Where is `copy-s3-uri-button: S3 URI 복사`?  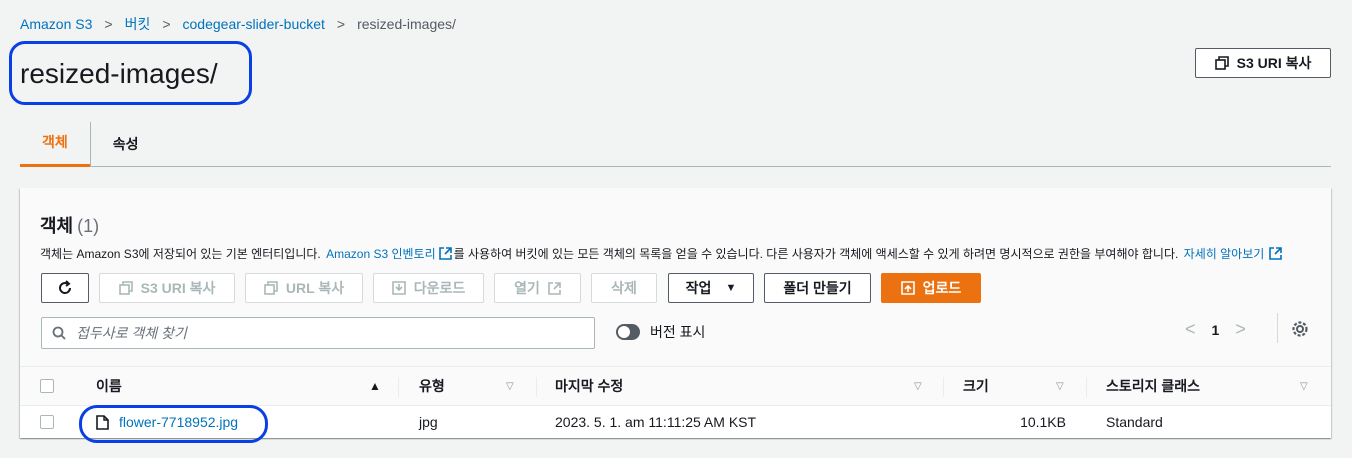 copy-s3-uri-button: S3 URI 복사 is located at coordinates (1263, 63).